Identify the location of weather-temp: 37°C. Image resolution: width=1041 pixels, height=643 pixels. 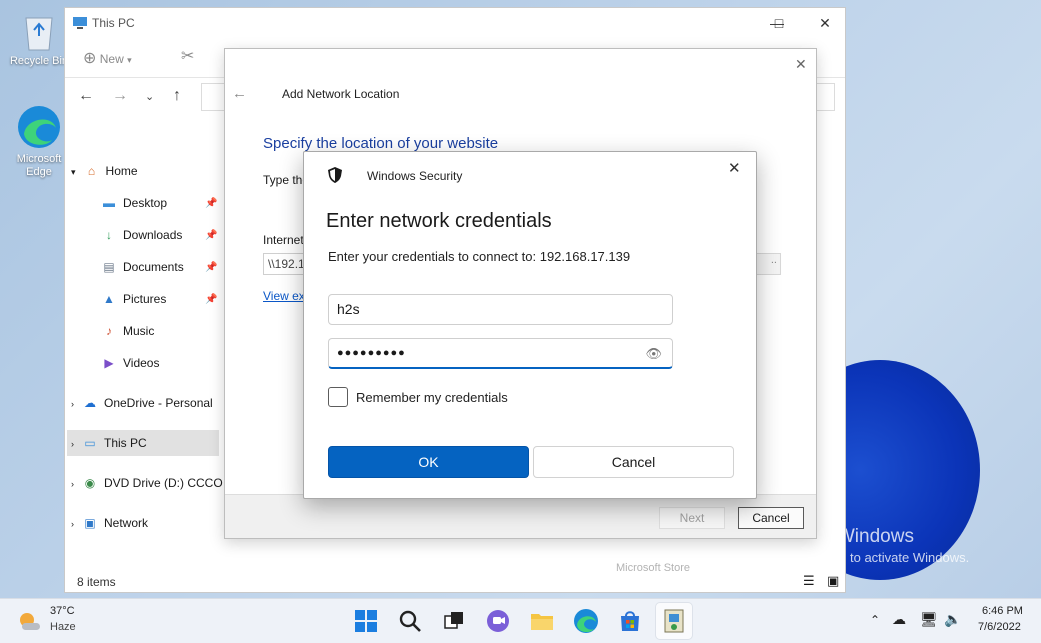
(62, 611).